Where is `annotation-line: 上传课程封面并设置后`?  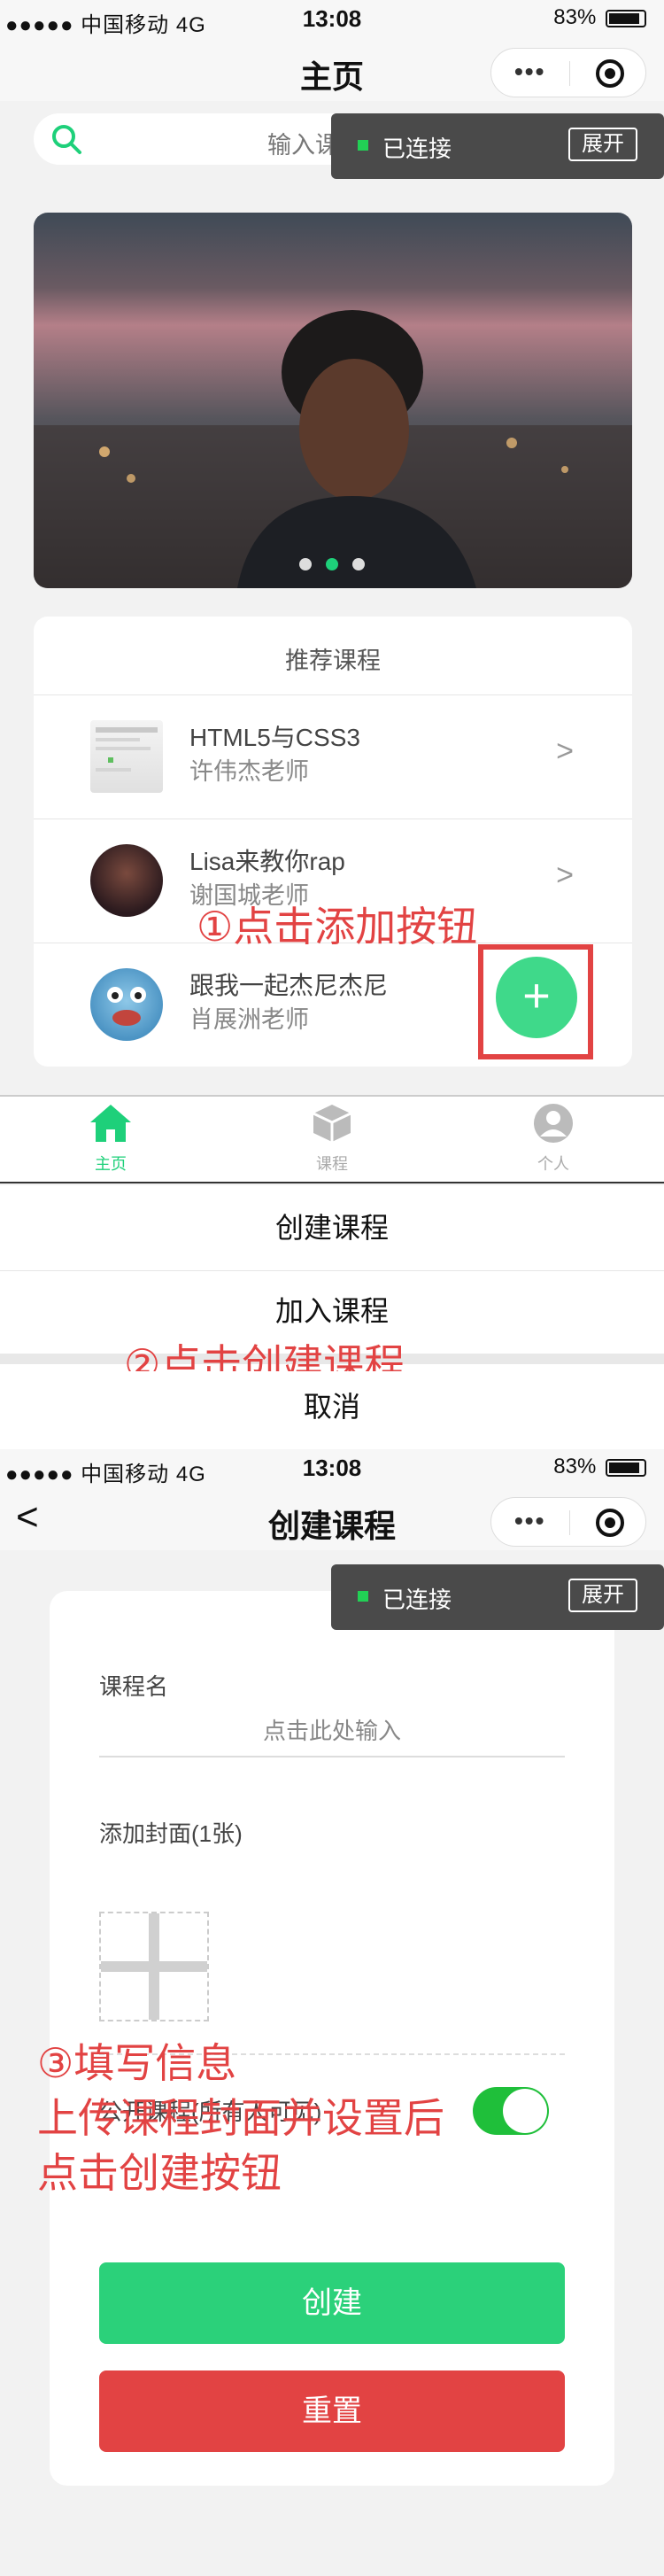
annotation-line: 上传课程封面并设置后 is located at coordinates (240, 2118).